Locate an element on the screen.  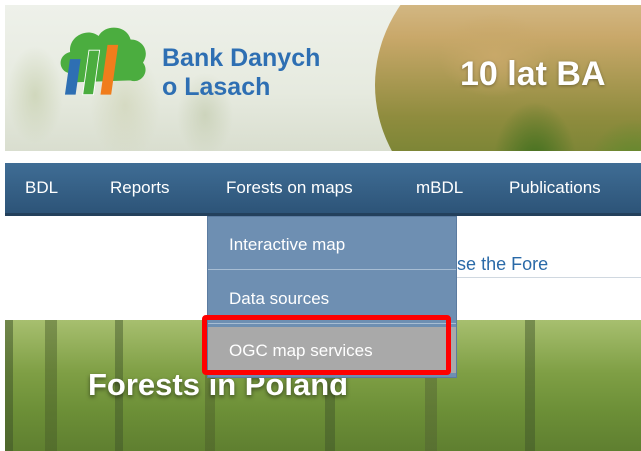
site-logo is located at coordinates (103, 65).